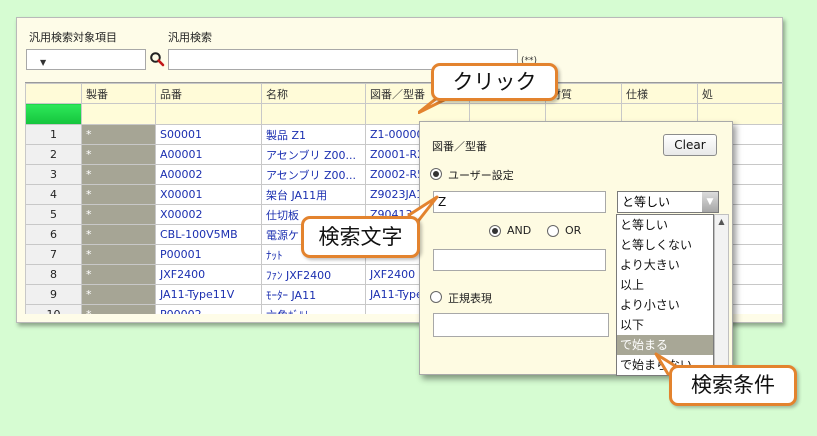 This screenshot has height=436, width=817. Describe the element at coordinates (665, 225) in the screenshot. I see `condition-option: と等しい` at that location.